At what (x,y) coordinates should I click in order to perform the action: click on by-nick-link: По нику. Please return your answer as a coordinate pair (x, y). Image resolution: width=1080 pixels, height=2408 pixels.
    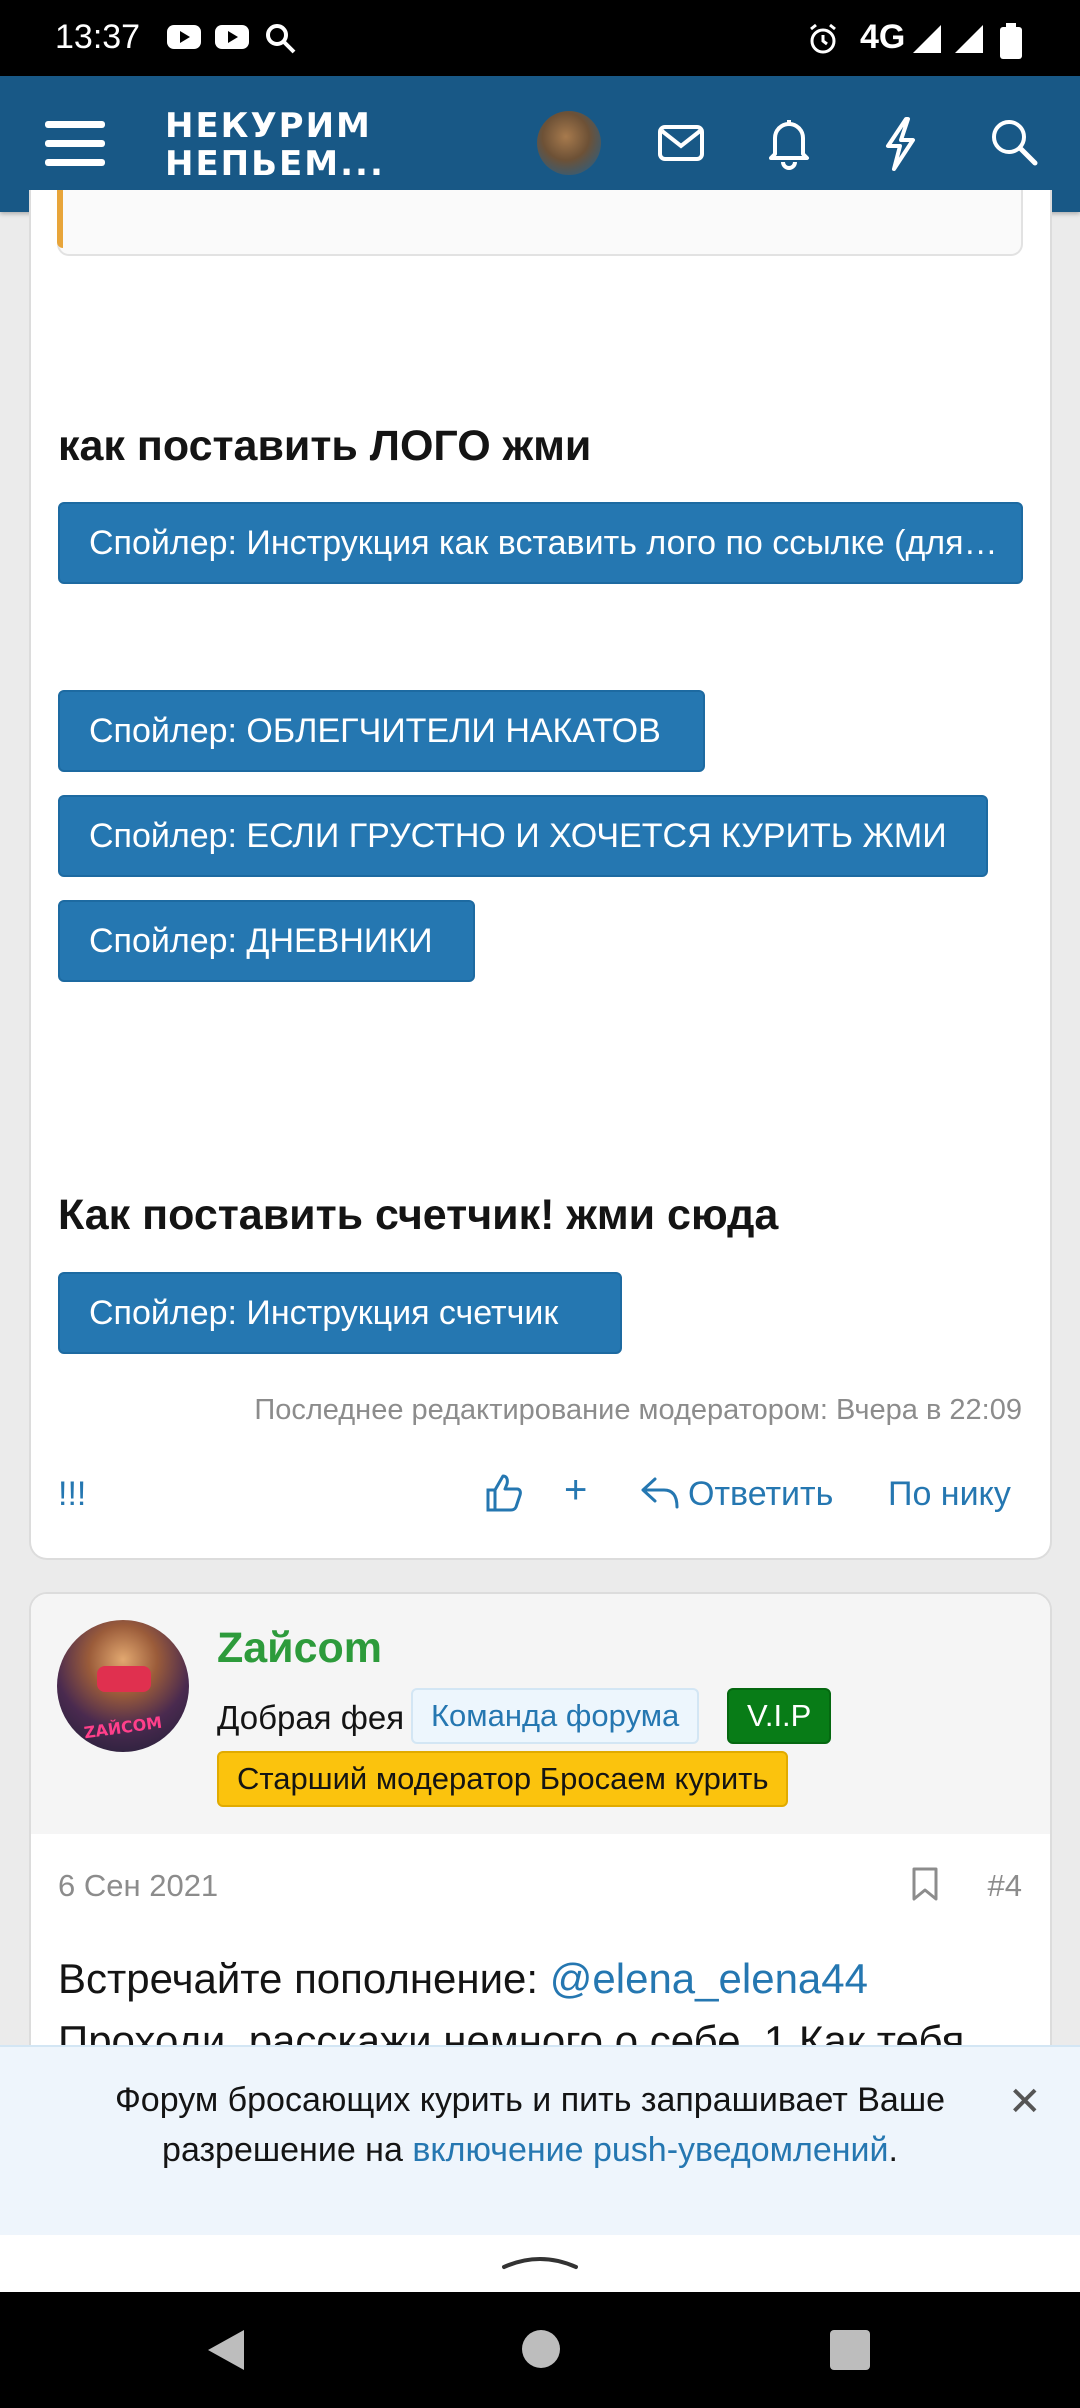
    Looking at the image, I should click on (949, 1494).